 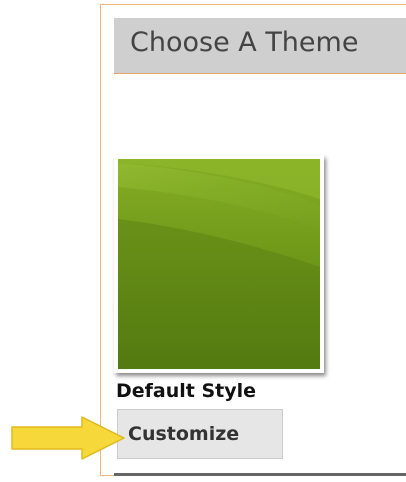 What do you see at coordinates (244, 42) in the screenshot?
I see `panel-title: Choose A Theme` at bounding box center [244, 42].